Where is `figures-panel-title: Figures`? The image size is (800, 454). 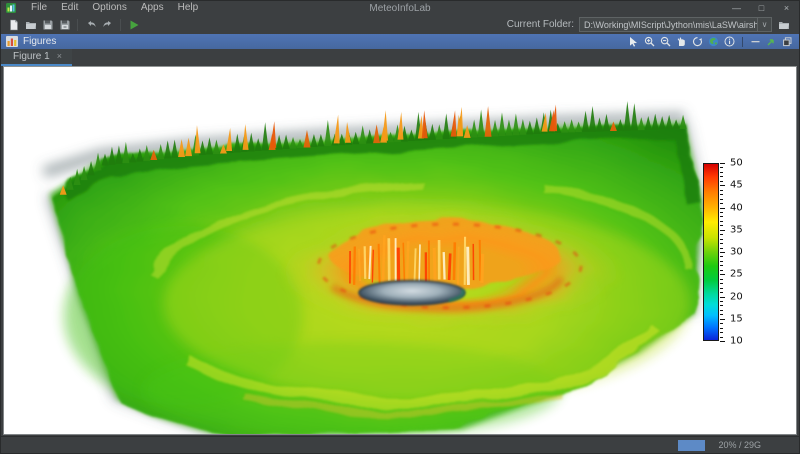 figures-panel-title: Figures is located at coordinates (40, 41).